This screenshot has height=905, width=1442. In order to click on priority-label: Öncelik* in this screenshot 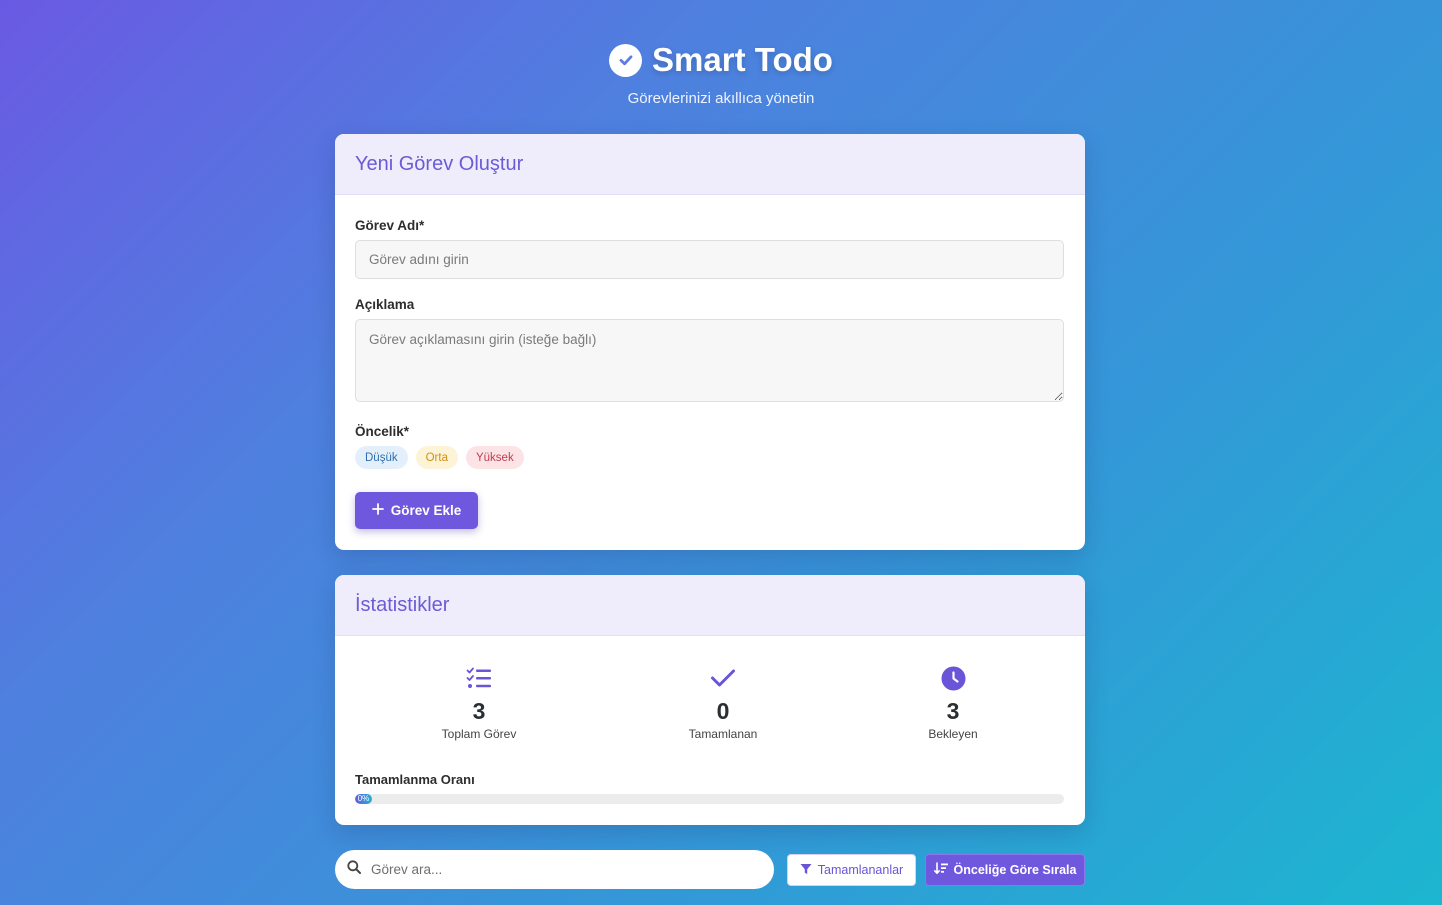, I will do `click(382, 431)`.